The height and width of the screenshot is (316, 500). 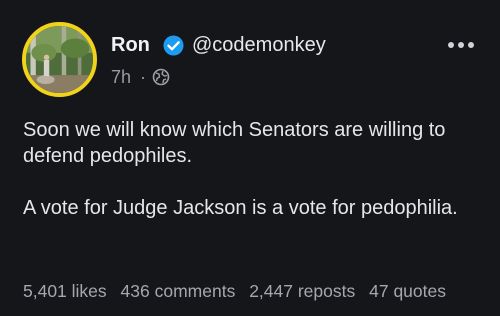 What do you see at coordinates (407, 291) in the screenshot?
I see `quotes-count: 47 quotes` at bounding box center [407, 291].